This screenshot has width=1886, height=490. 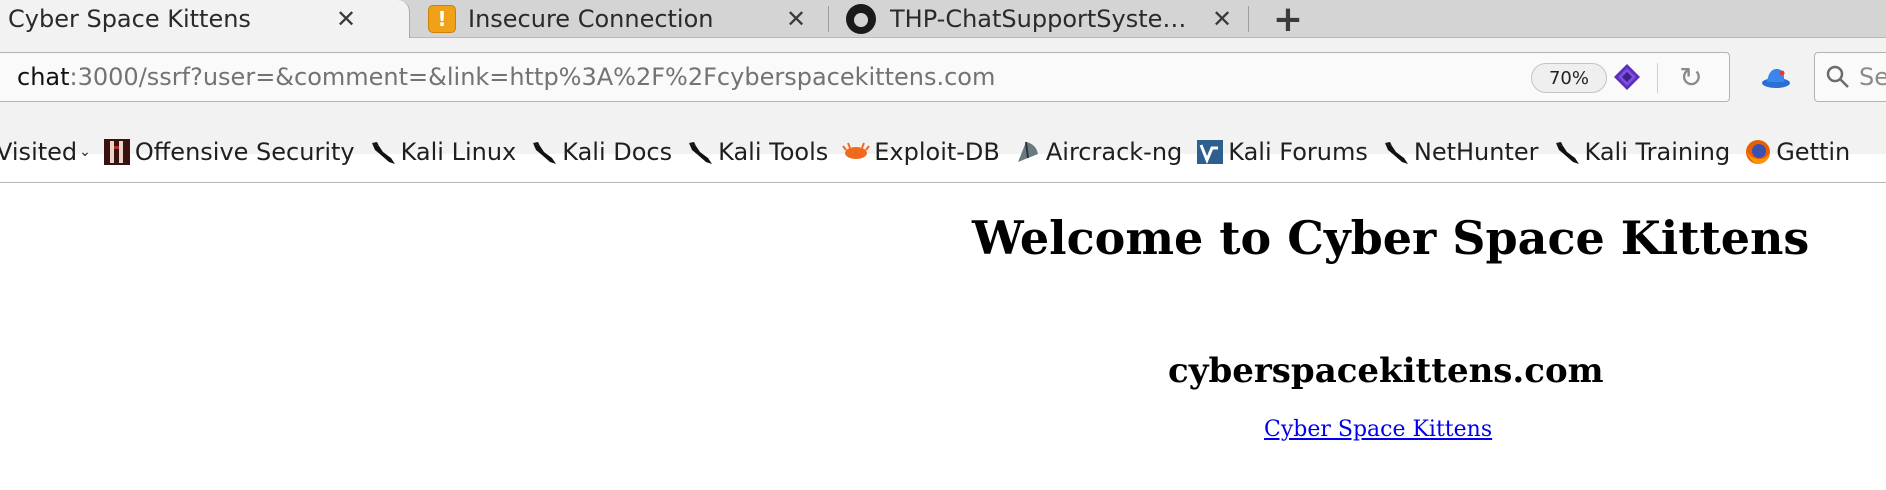 I want to click on new-tab-button: +, so click(x=1288, y=20).